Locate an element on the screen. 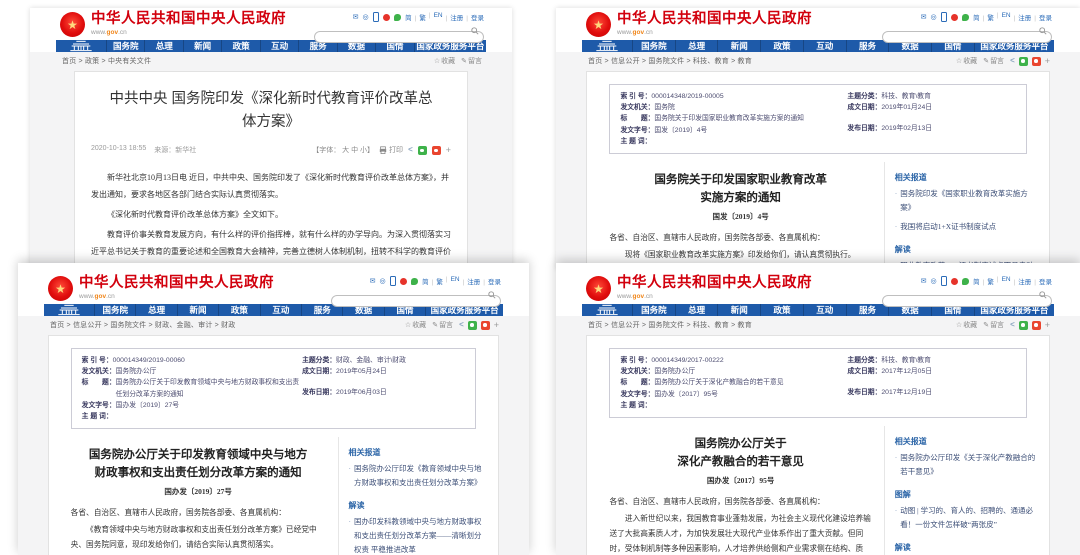 The height and width of the screenshot is (555, 1080). related-link: · 国务院办公厅印发《教育领域中央与地方财政事权和支出责任划分改革方案》 is located at coordinates (418, 476).